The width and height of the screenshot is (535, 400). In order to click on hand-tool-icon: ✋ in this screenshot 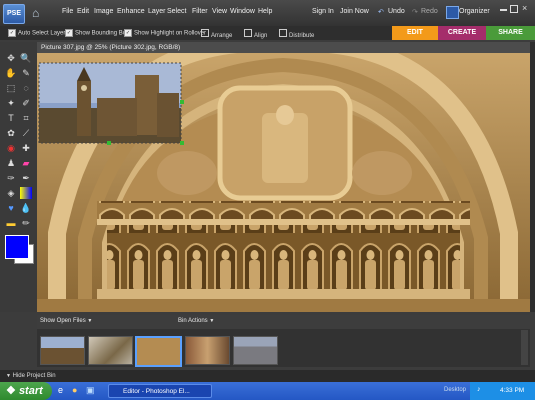, I will do `click(11, 73)`.